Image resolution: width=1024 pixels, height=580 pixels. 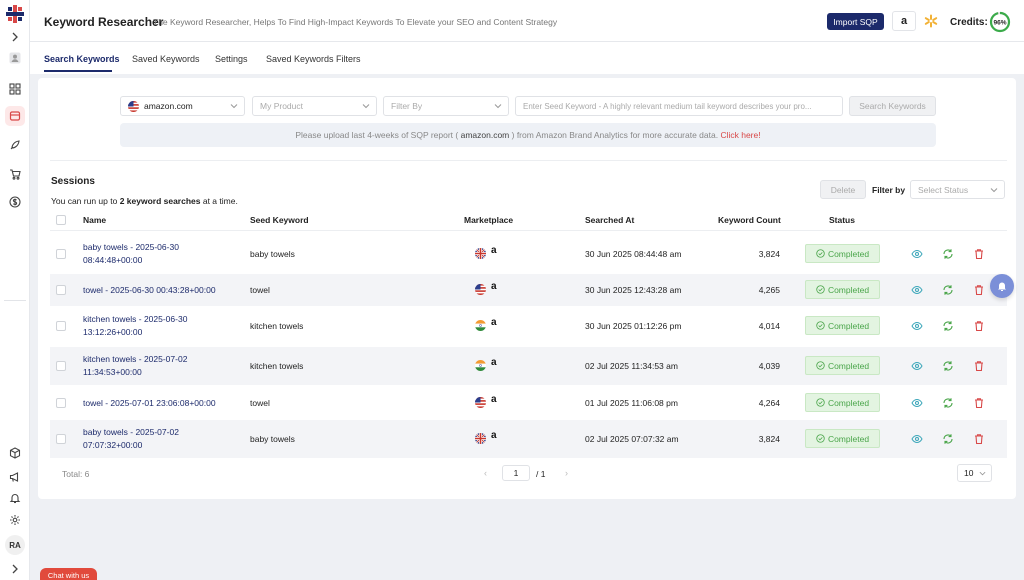 I want to click on delete-button: Delete, so click(x=843, y=189).